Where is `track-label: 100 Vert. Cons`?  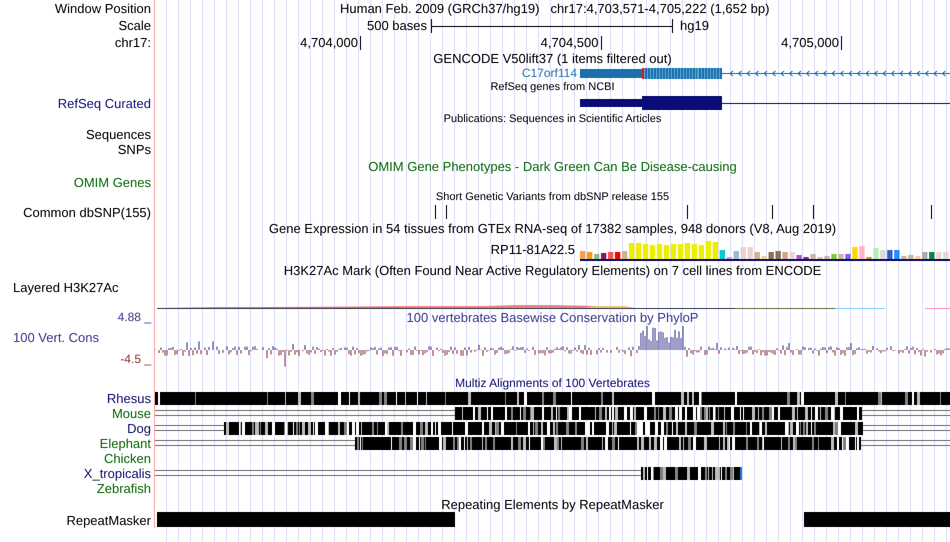 track-label: 100 Vert. Cons is located at coordinates (49, 337).